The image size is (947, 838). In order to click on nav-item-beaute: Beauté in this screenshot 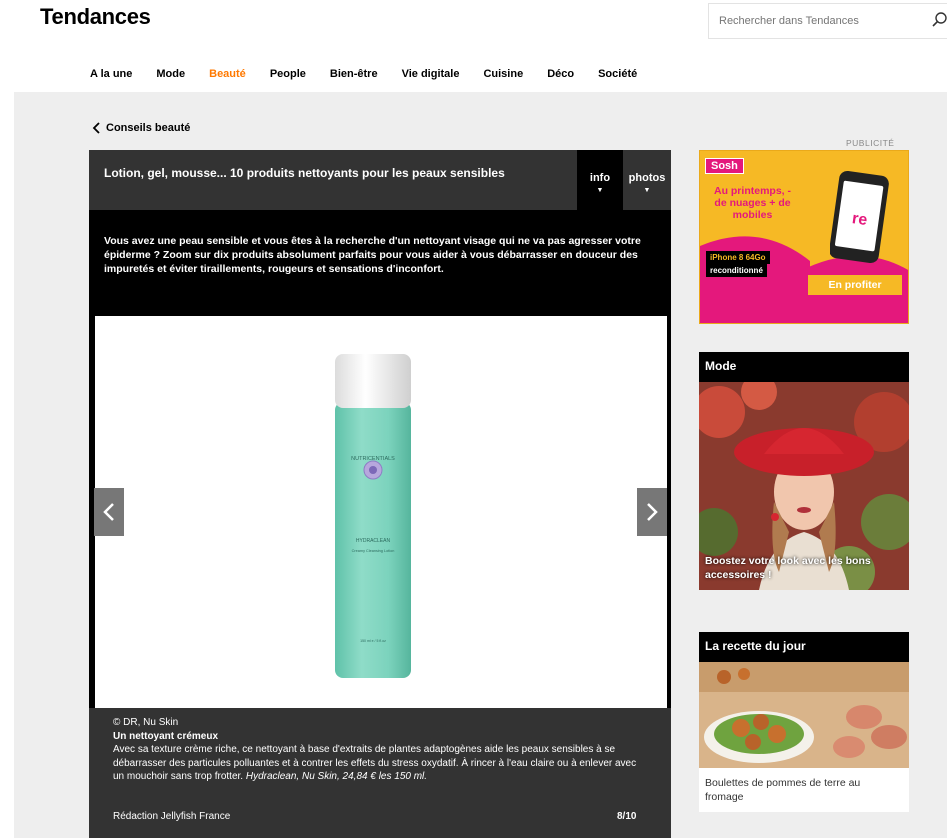, I will do `click(227, 74)`.